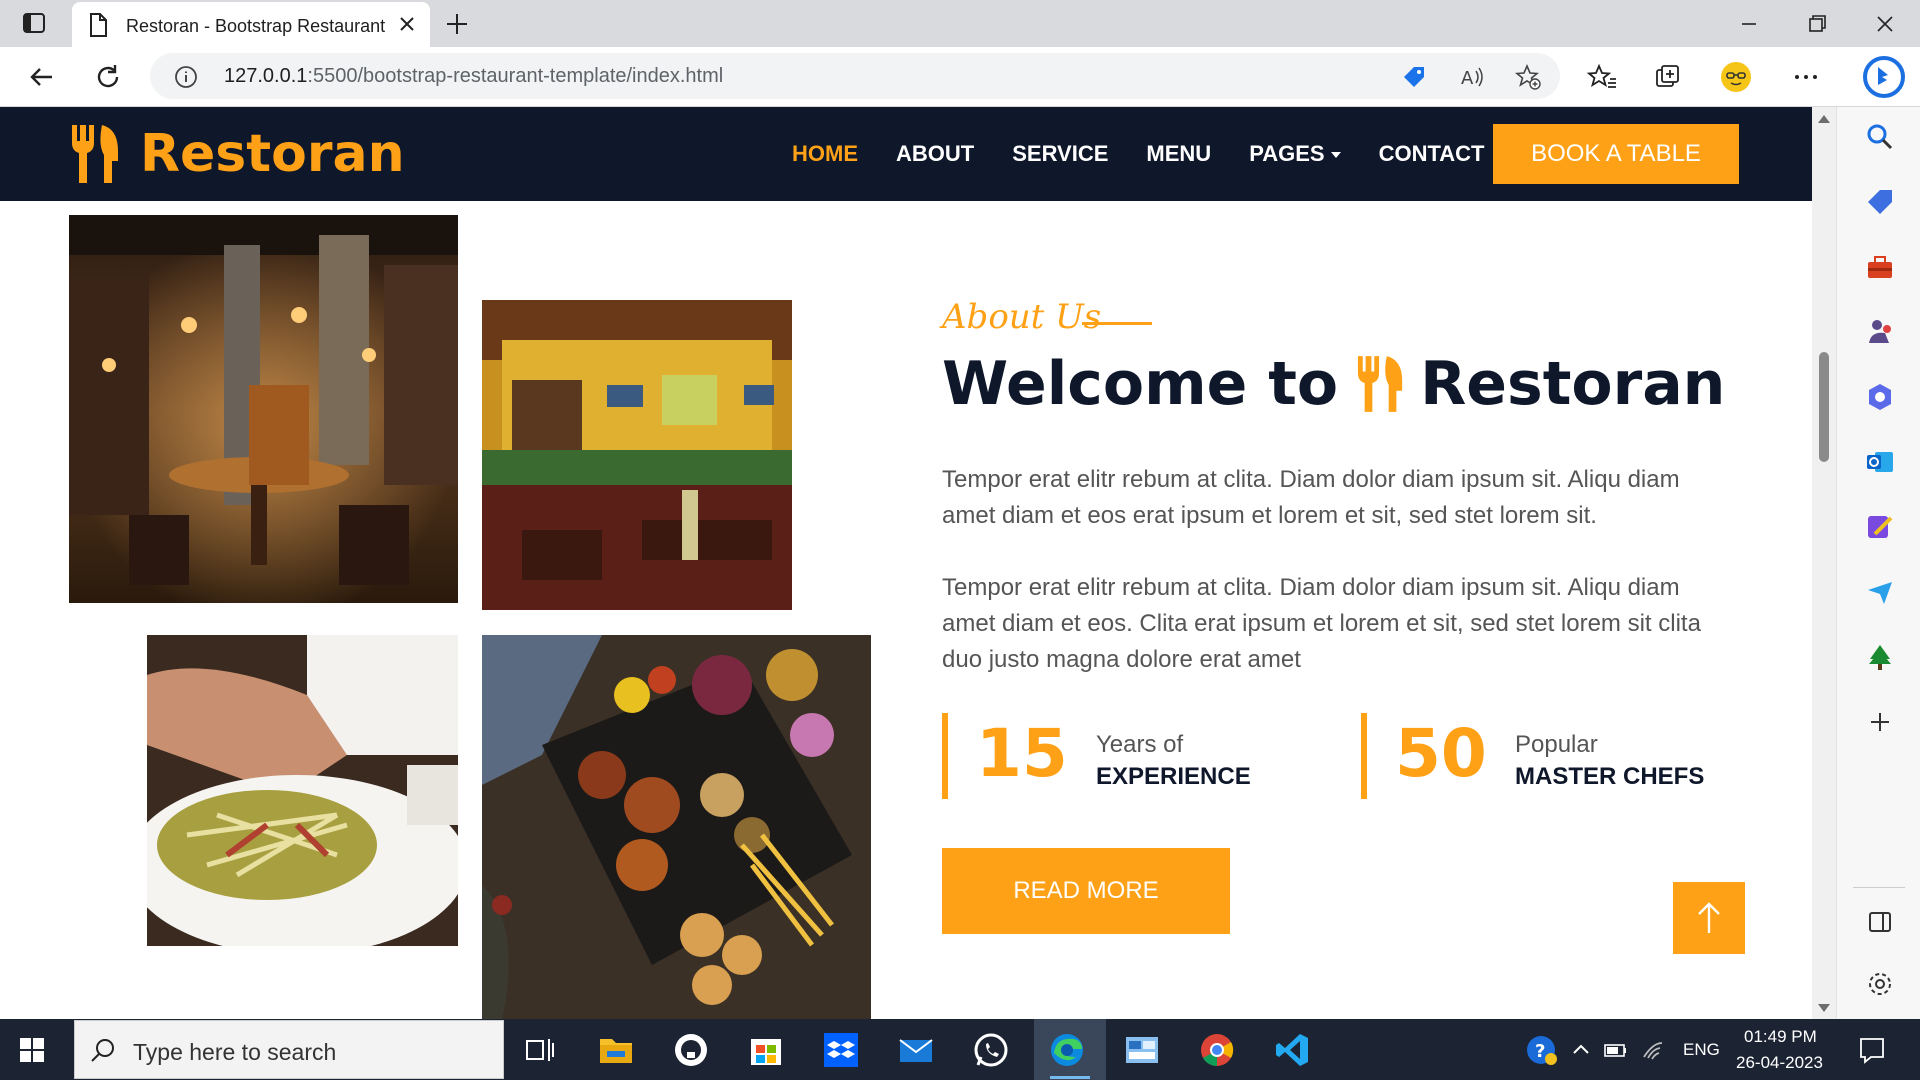  I want to click on tree-icon, so click(1880, 657).